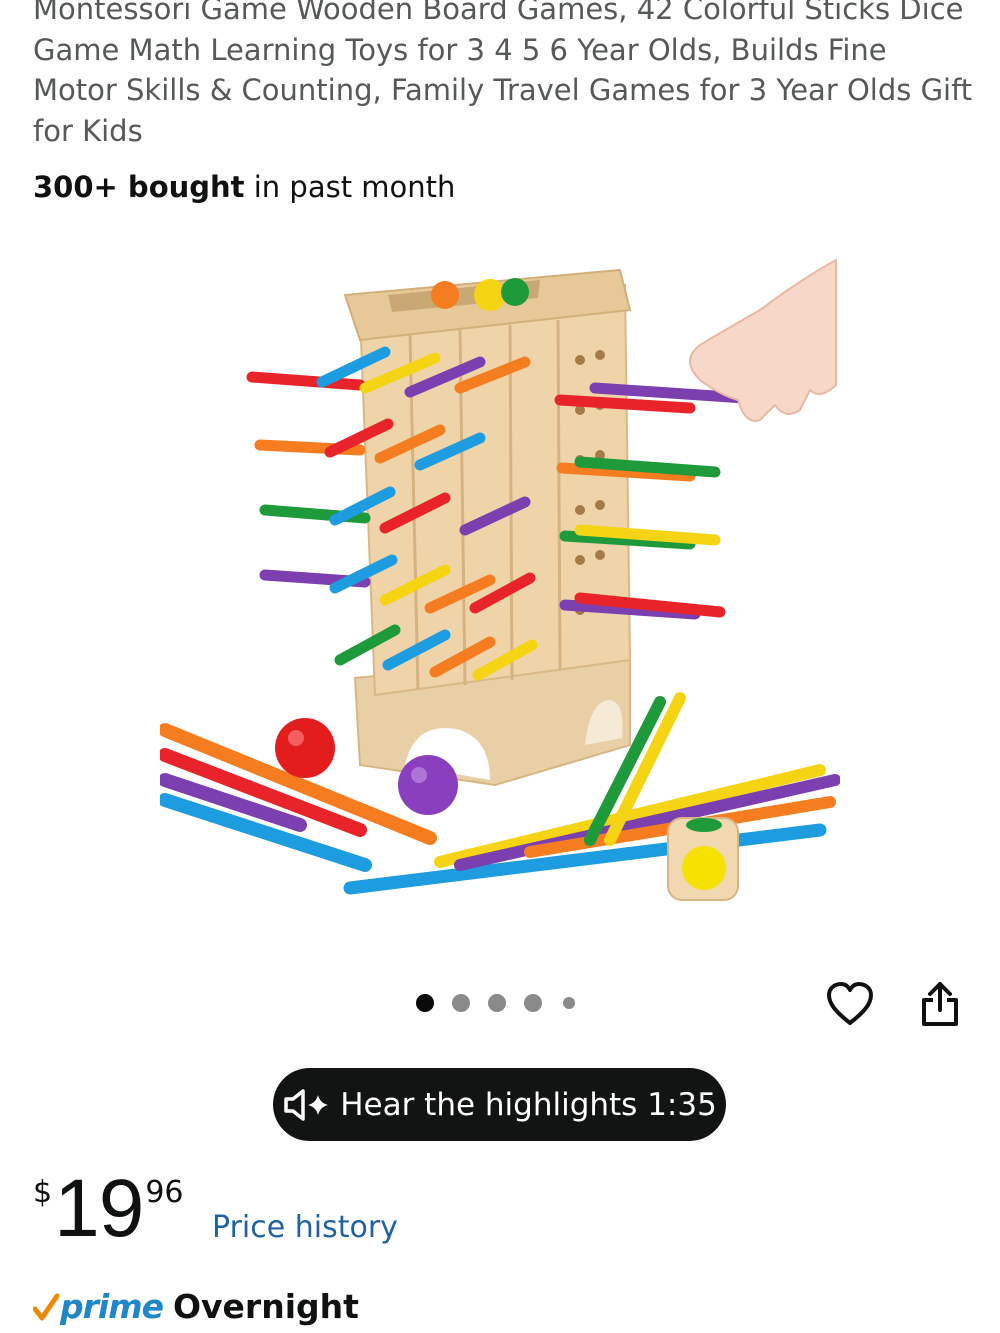 The width and height of the screenshot is (1000, 1333). I want to click on hear-highlights-button: Hear the highlights 1:35, so click(499, 1104).